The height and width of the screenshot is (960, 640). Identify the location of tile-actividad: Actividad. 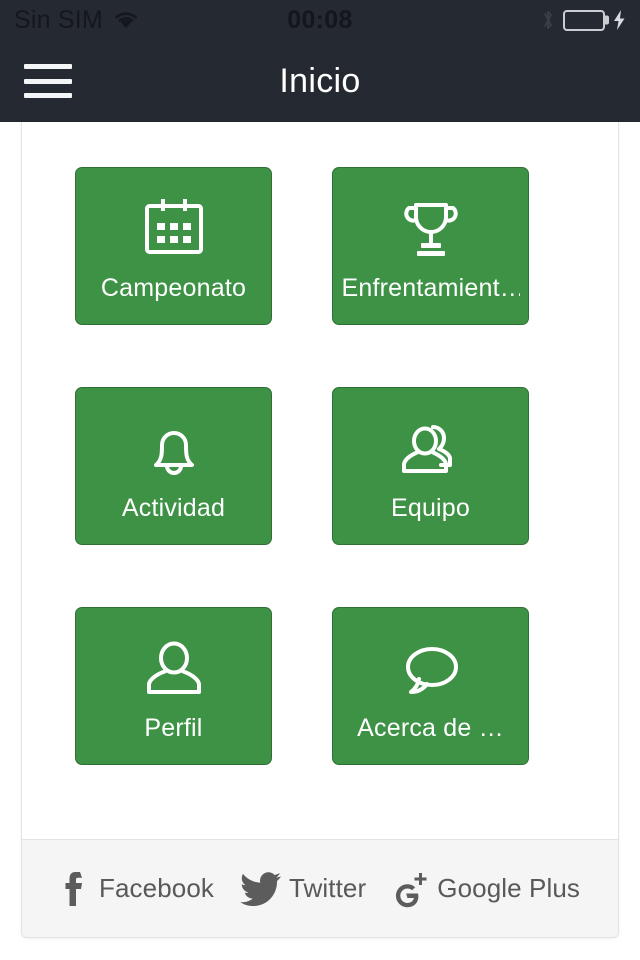
(173, 466).